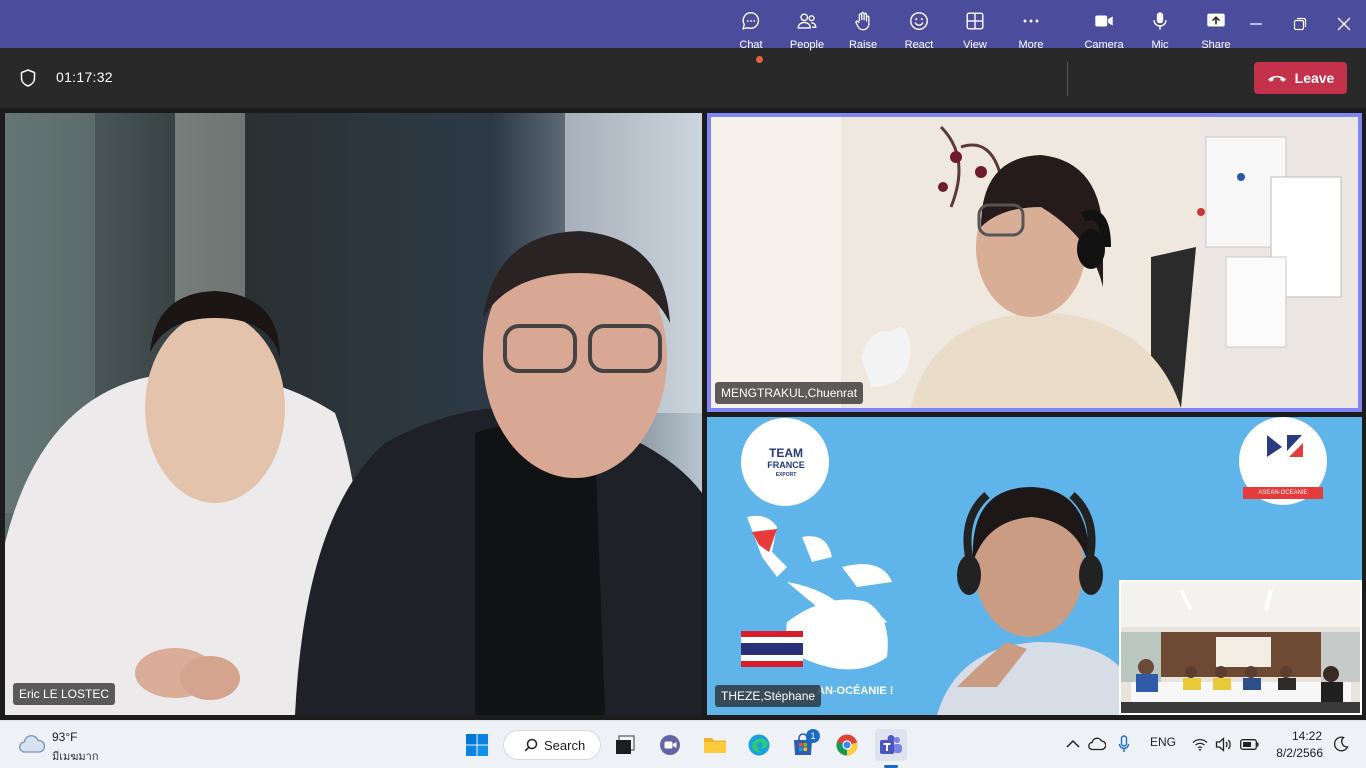 This screenshot has width=1366, height=768. What do you see at coordinates (759, 59) in the screenshot?
I see `chat-notification-dot` at bounding box center [759, 59].